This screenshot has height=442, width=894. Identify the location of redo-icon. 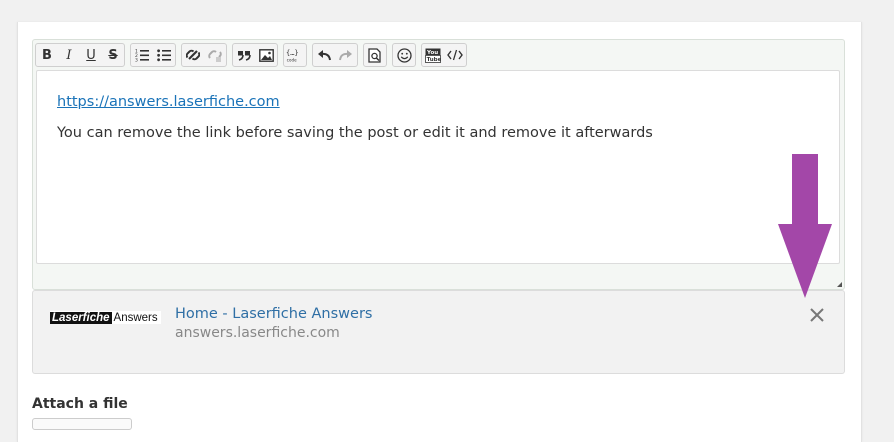
(345, 55).